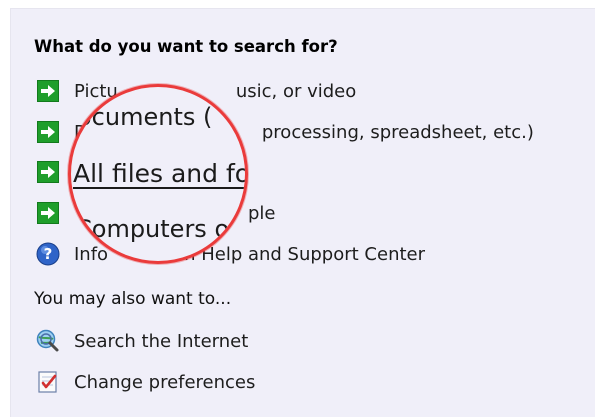 Image resolution: width=595 pixels, height=417 pixels. I want to click on option-label-right: ple, so click(262, 213).